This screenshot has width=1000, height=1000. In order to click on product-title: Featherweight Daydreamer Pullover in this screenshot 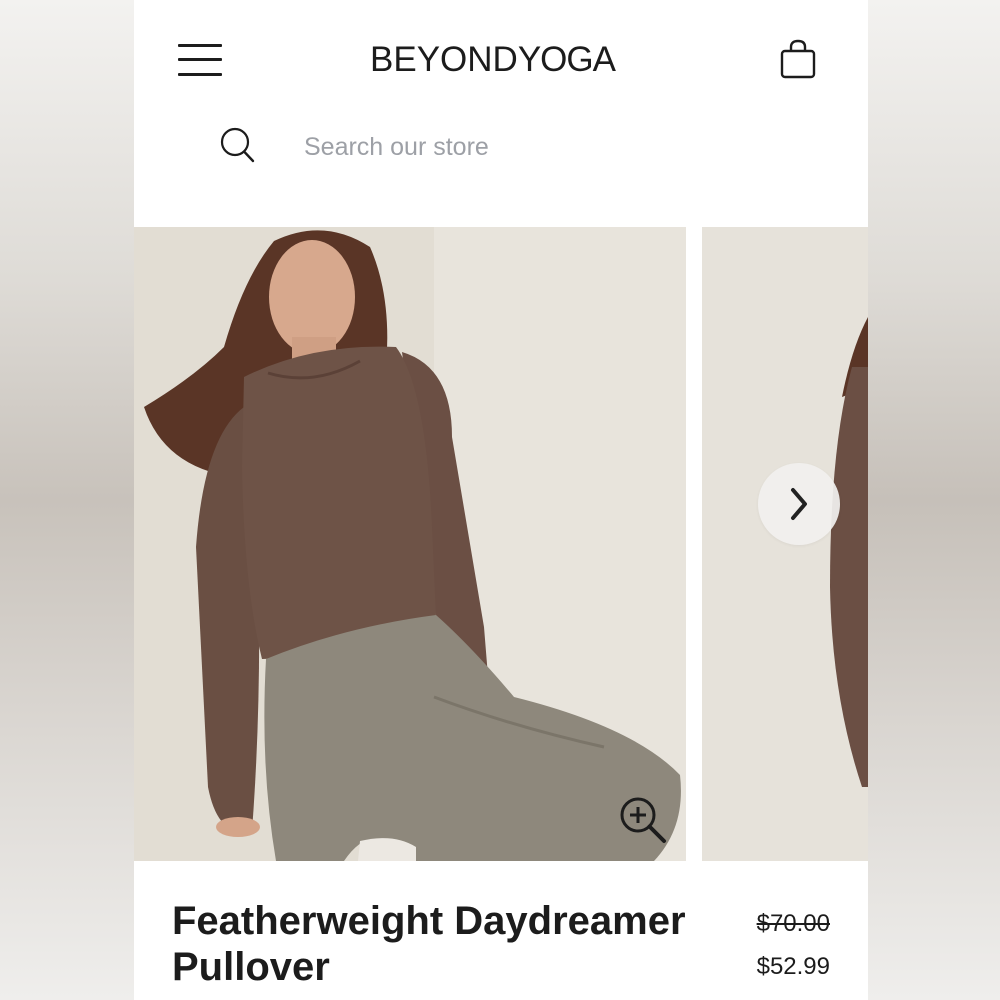, I will do `click(429, 944)`.